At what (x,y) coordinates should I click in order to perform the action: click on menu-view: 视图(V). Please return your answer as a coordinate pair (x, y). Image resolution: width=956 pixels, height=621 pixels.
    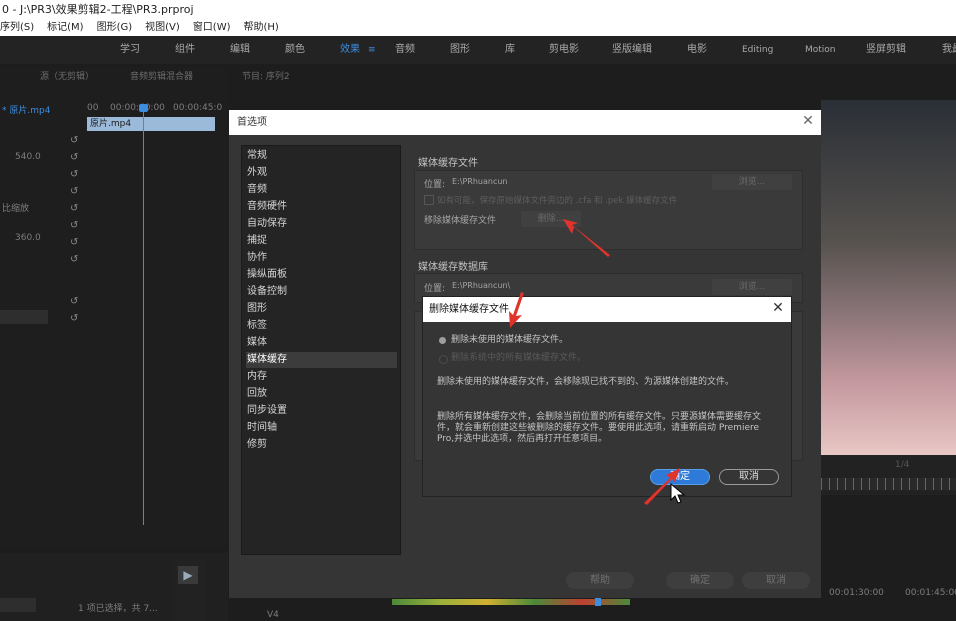
    Looking at the image, I should click on (162, 27).